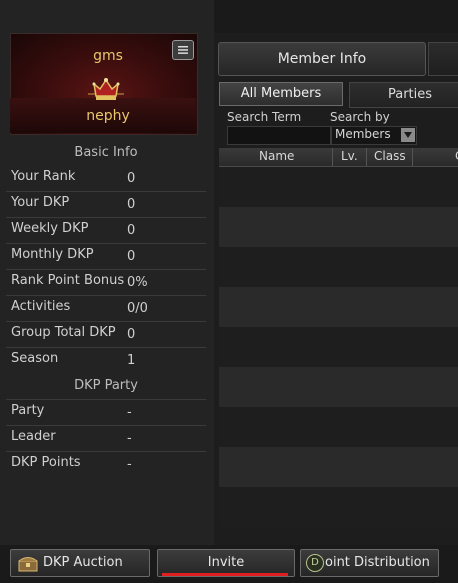 This screenshot has width=458, height=583. Describe the element at coordinates (63, 332) in the screenshot. I see `info-label: Group Total DKP` at that location.